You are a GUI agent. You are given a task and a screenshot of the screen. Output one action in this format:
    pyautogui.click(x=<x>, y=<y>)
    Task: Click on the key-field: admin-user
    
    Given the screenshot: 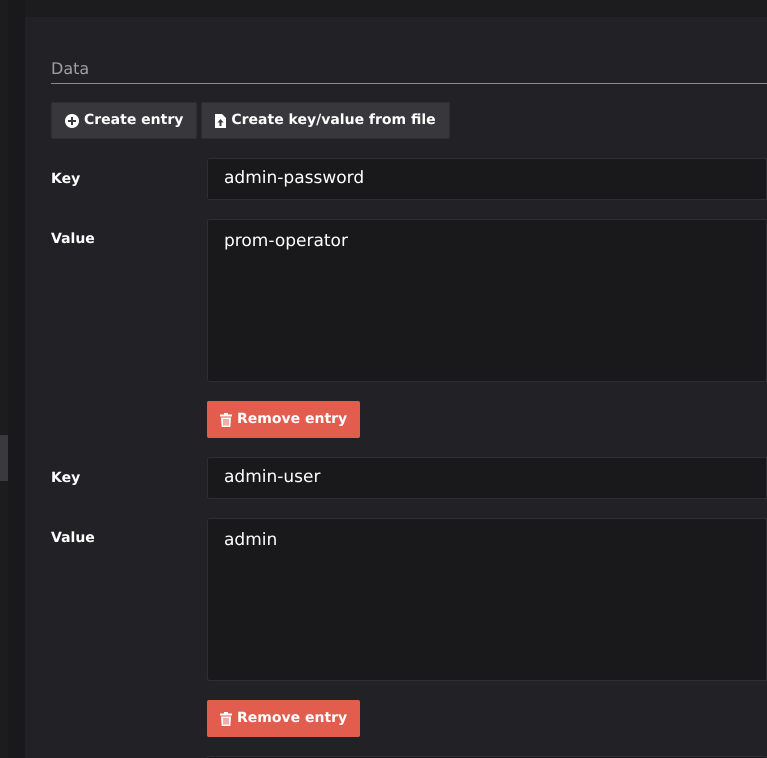 What is the action you would take?
    pyautogui.click(x=487, y=478)
    